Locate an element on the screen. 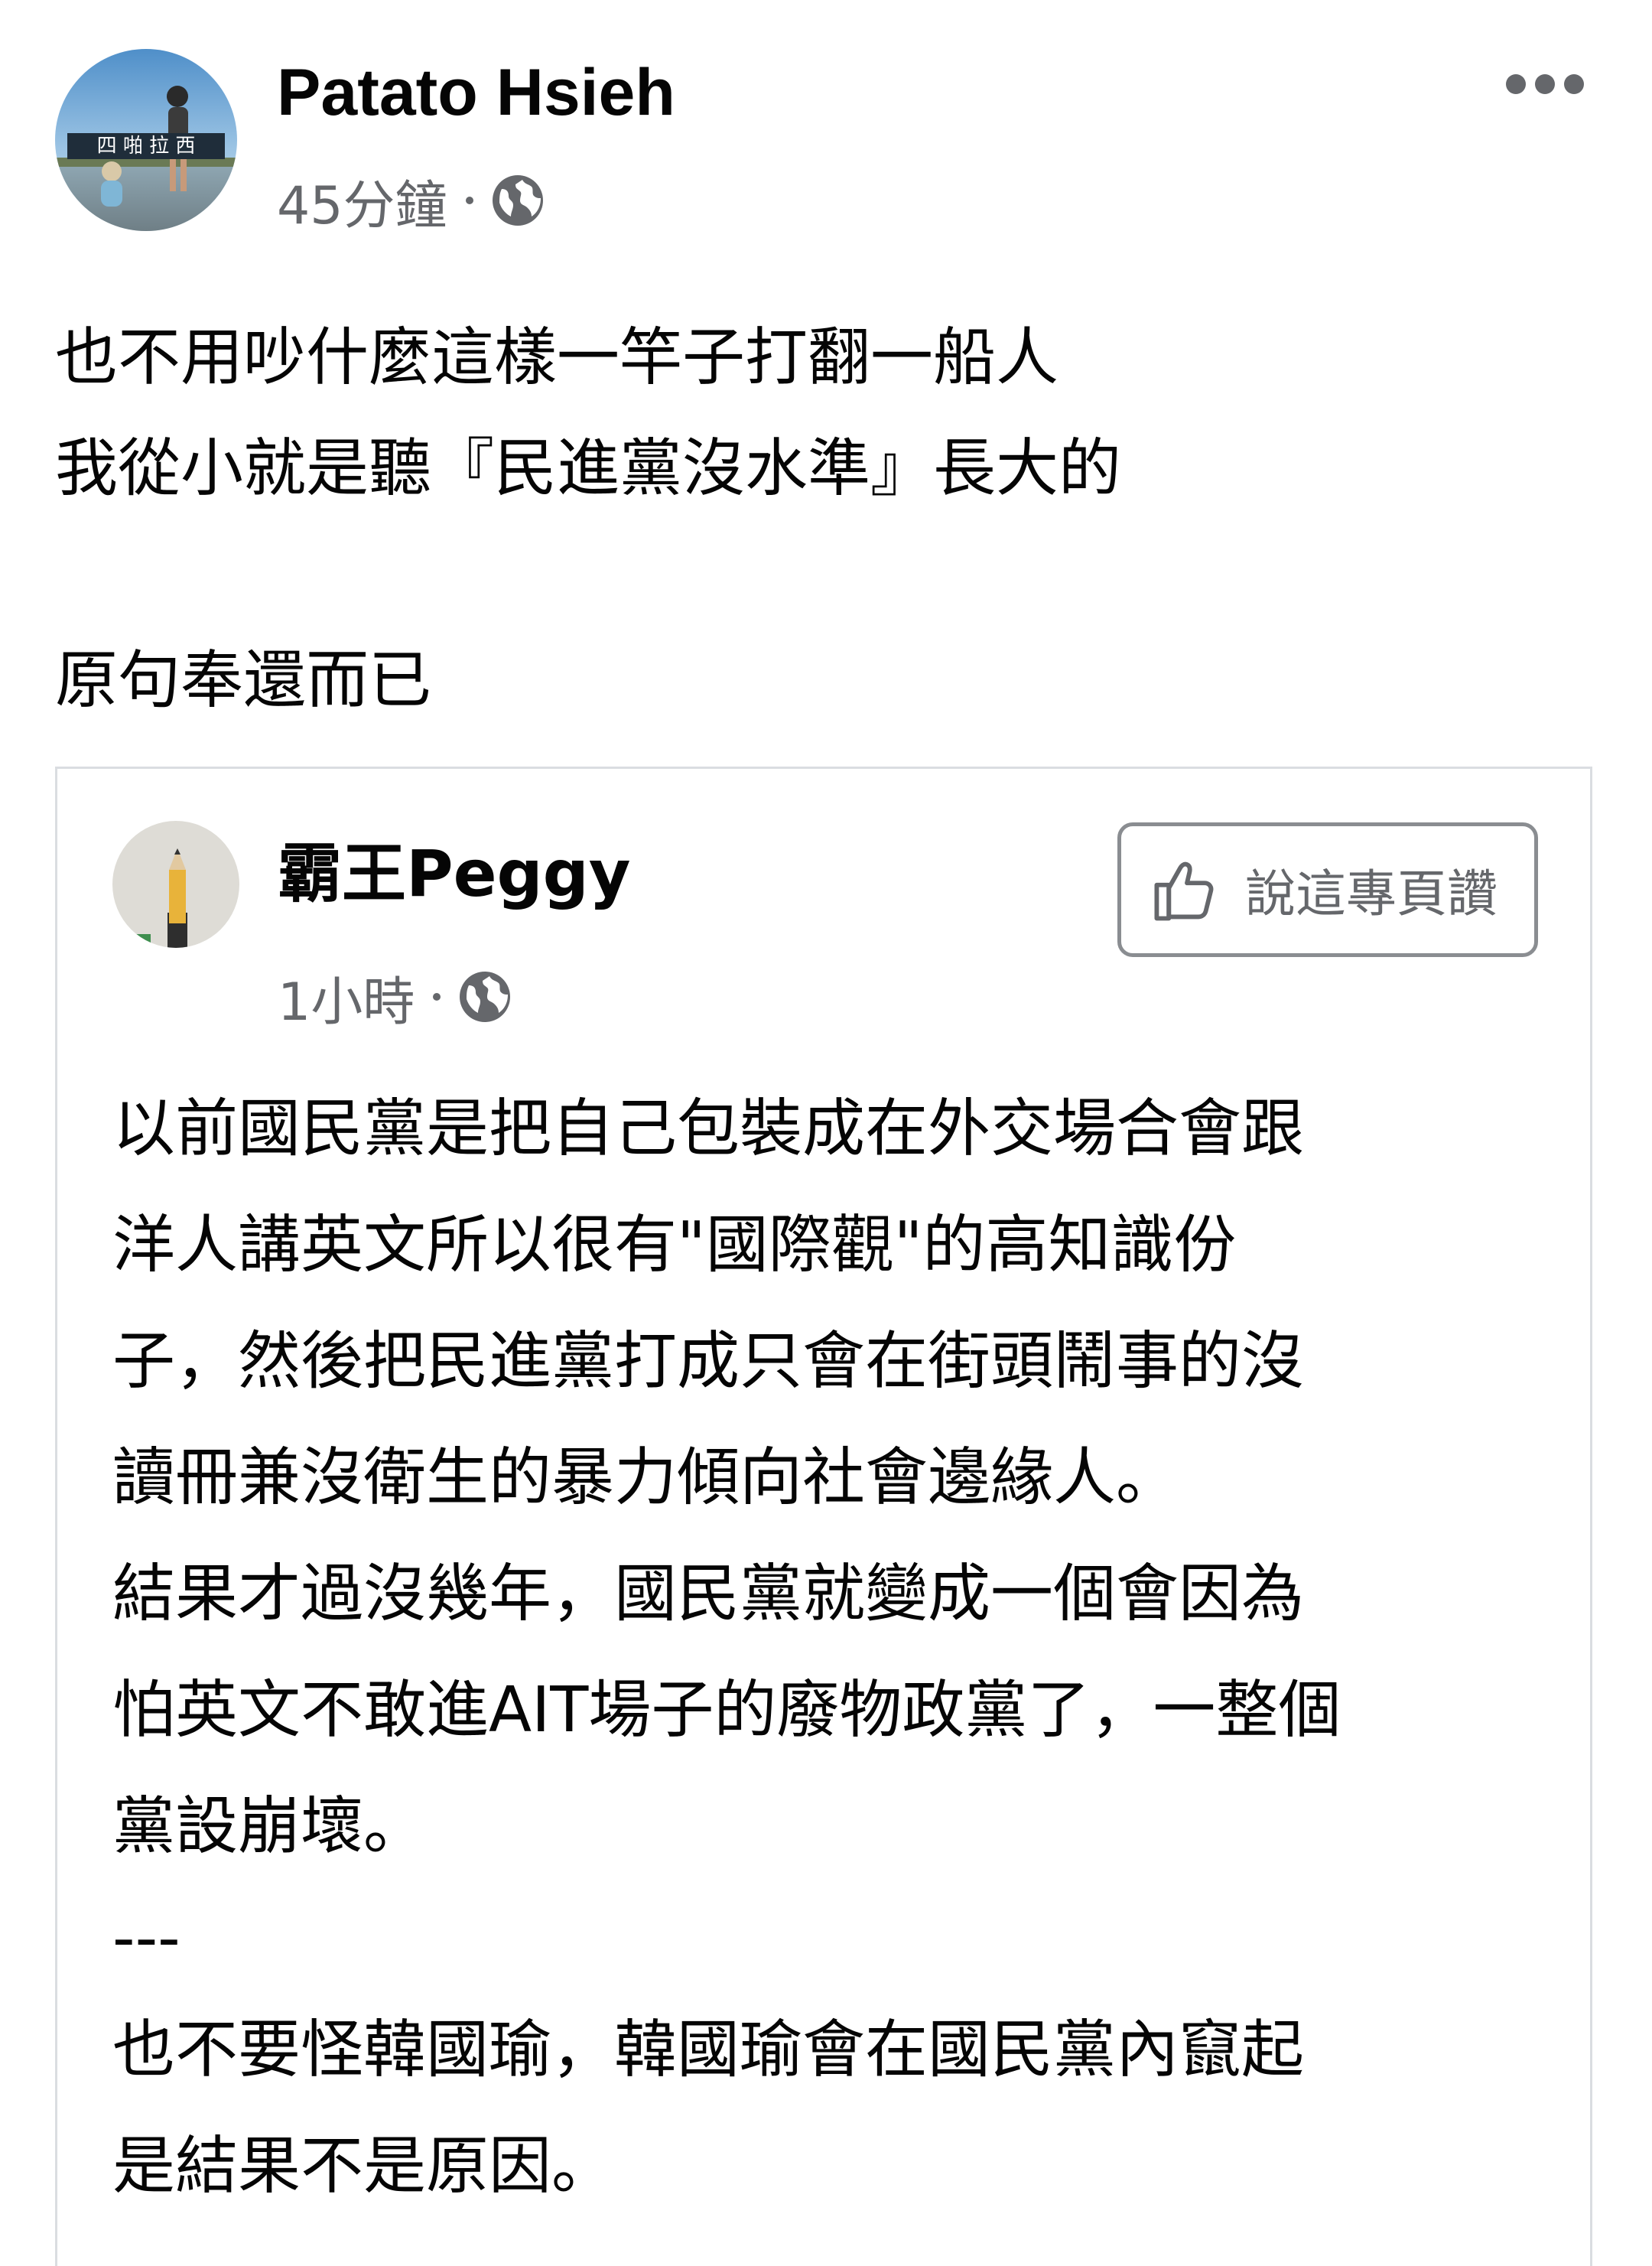 This screenshot has width=1652, height=2266. pencil-avatar-image is located at coordinates (175, 884).